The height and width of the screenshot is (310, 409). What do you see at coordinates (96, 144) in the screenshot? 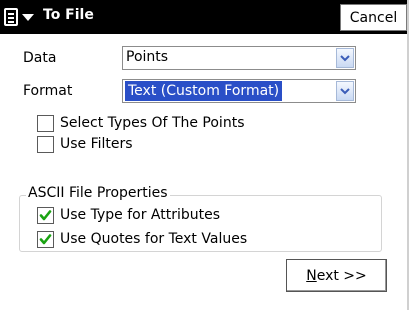
I see `use-filters-label: Use Filters` at bounding box center [96, 144].